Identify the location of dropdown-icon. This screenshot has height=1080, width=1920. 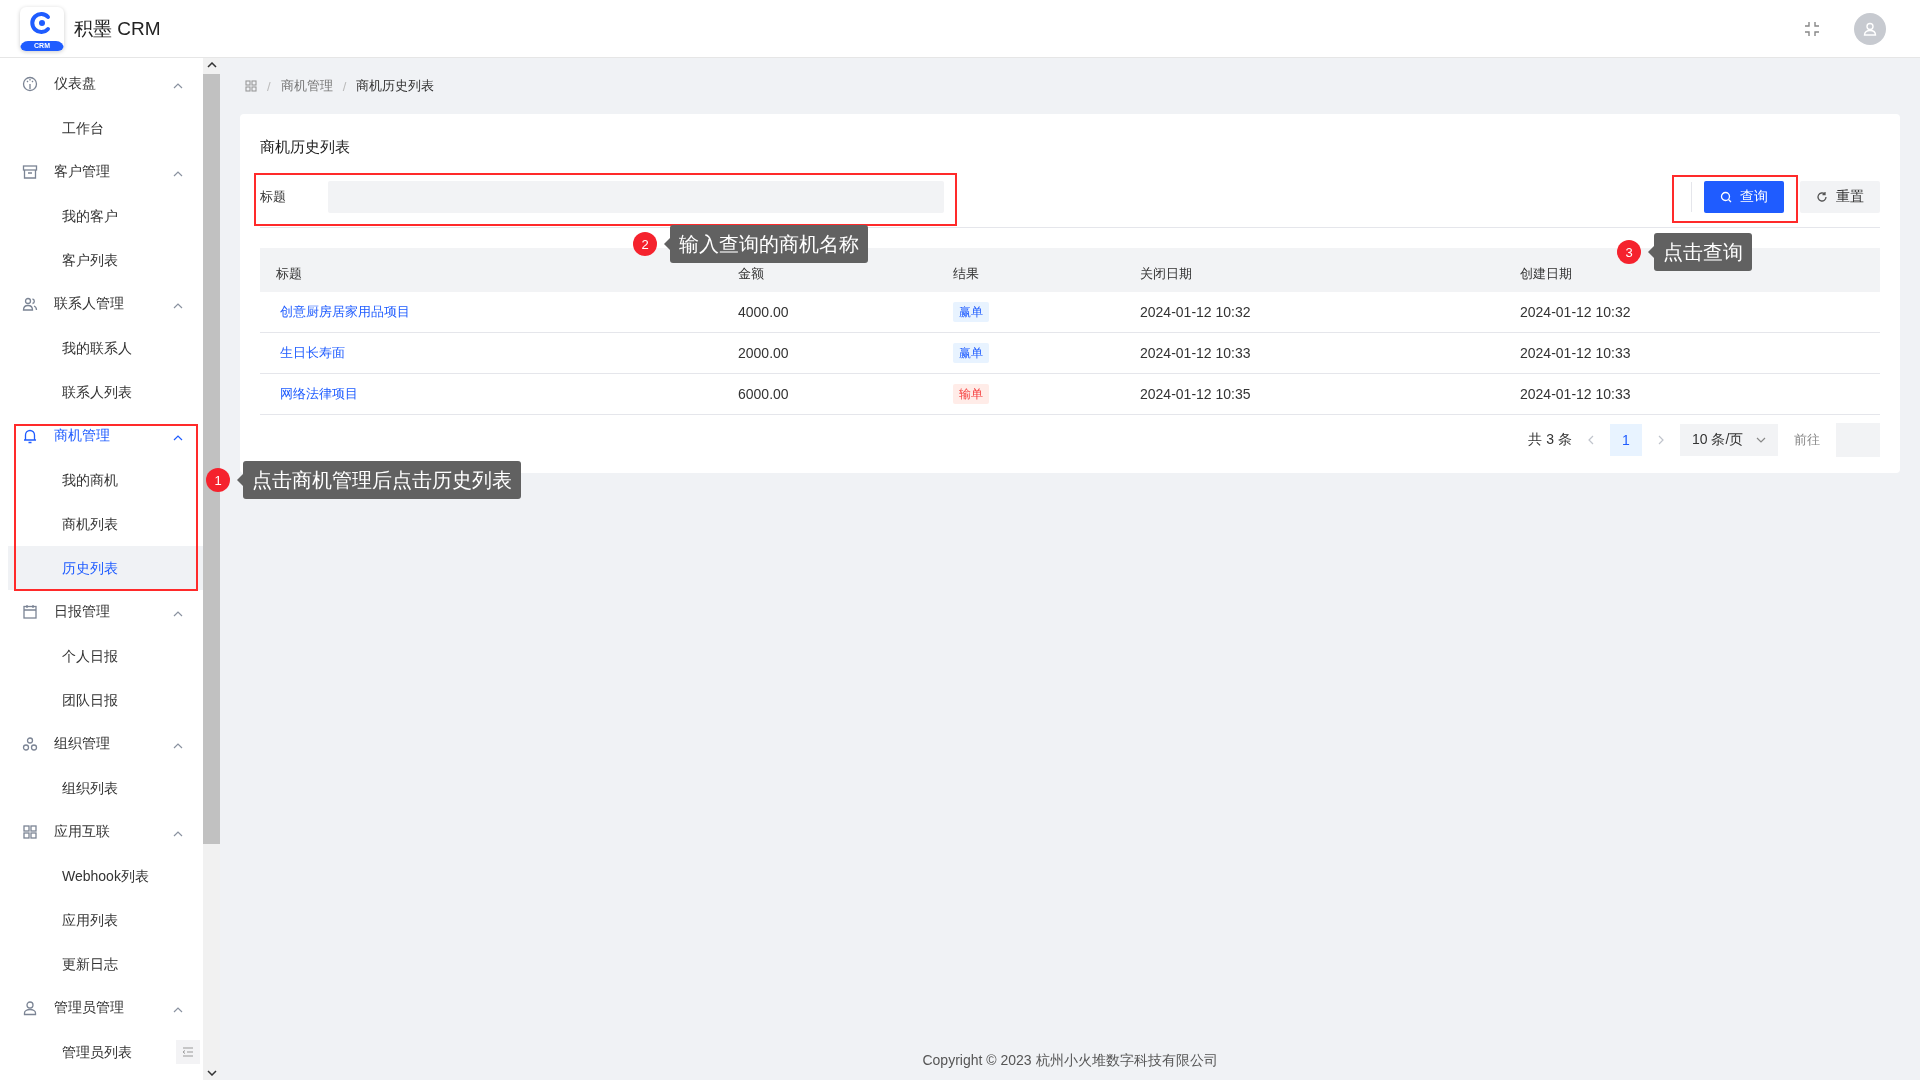
(1761, 440).